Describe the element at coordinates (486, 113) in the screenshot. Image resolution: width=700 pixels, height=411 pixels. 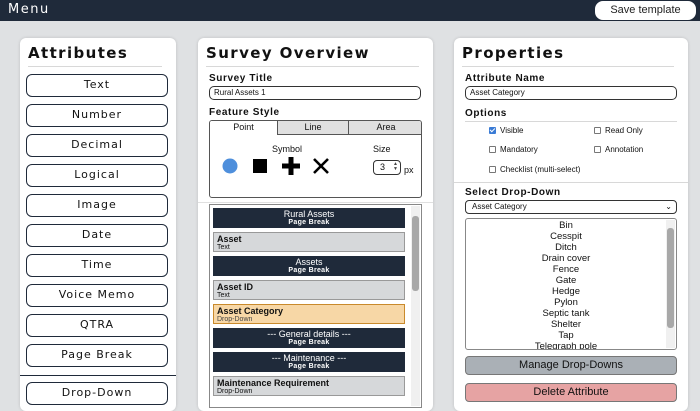
I see `options-label: Options` at that location.